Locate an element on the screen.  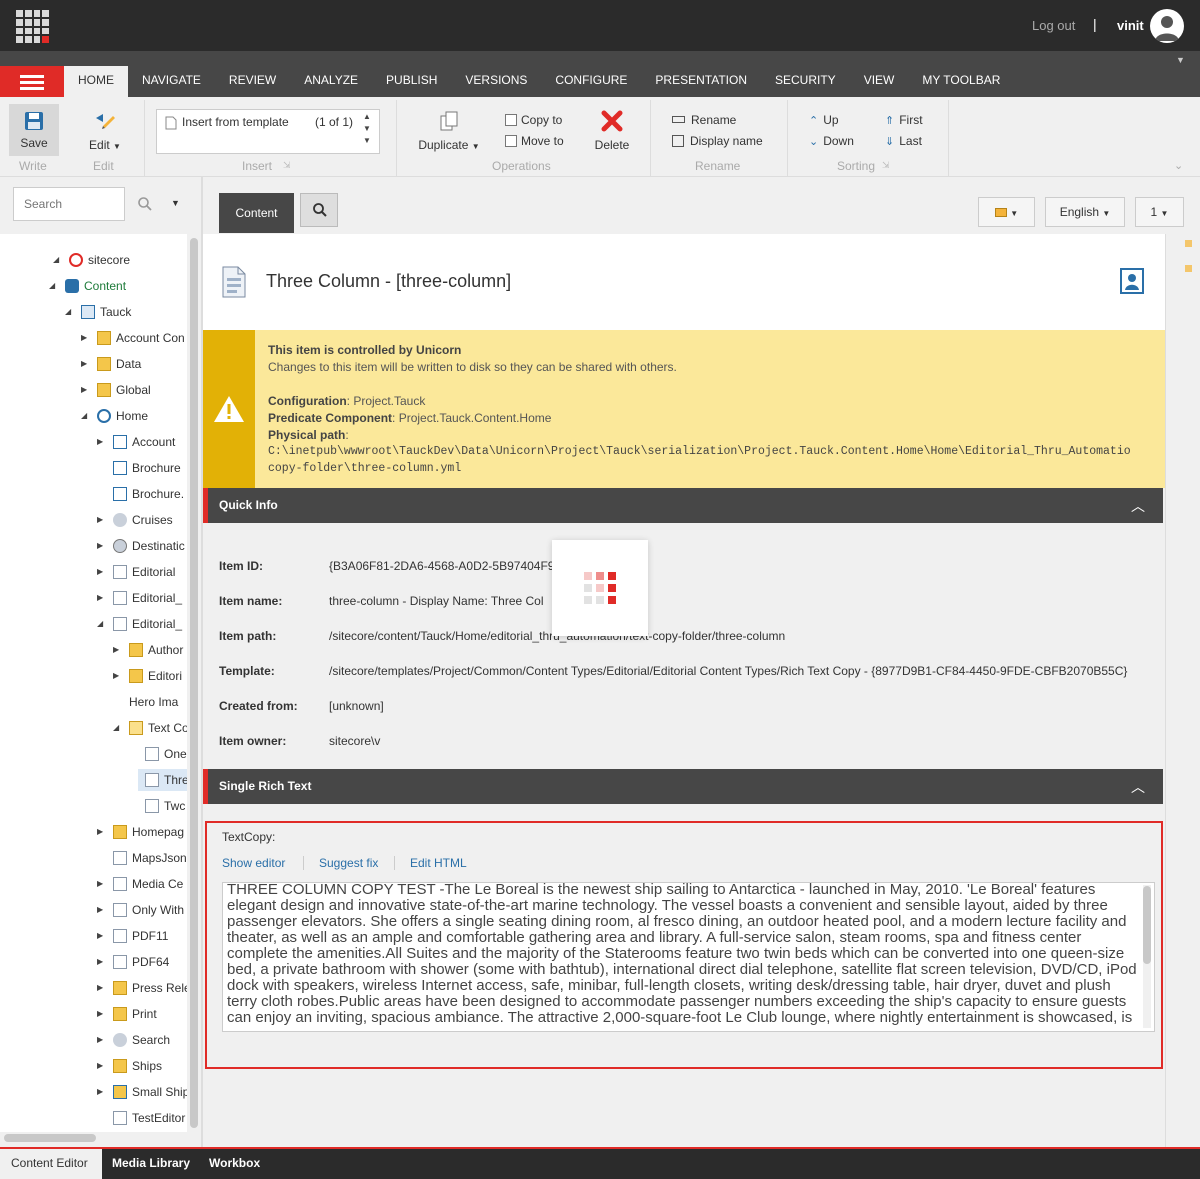
tab-analyze: ANALYZE is located at coordinates (331, 81).